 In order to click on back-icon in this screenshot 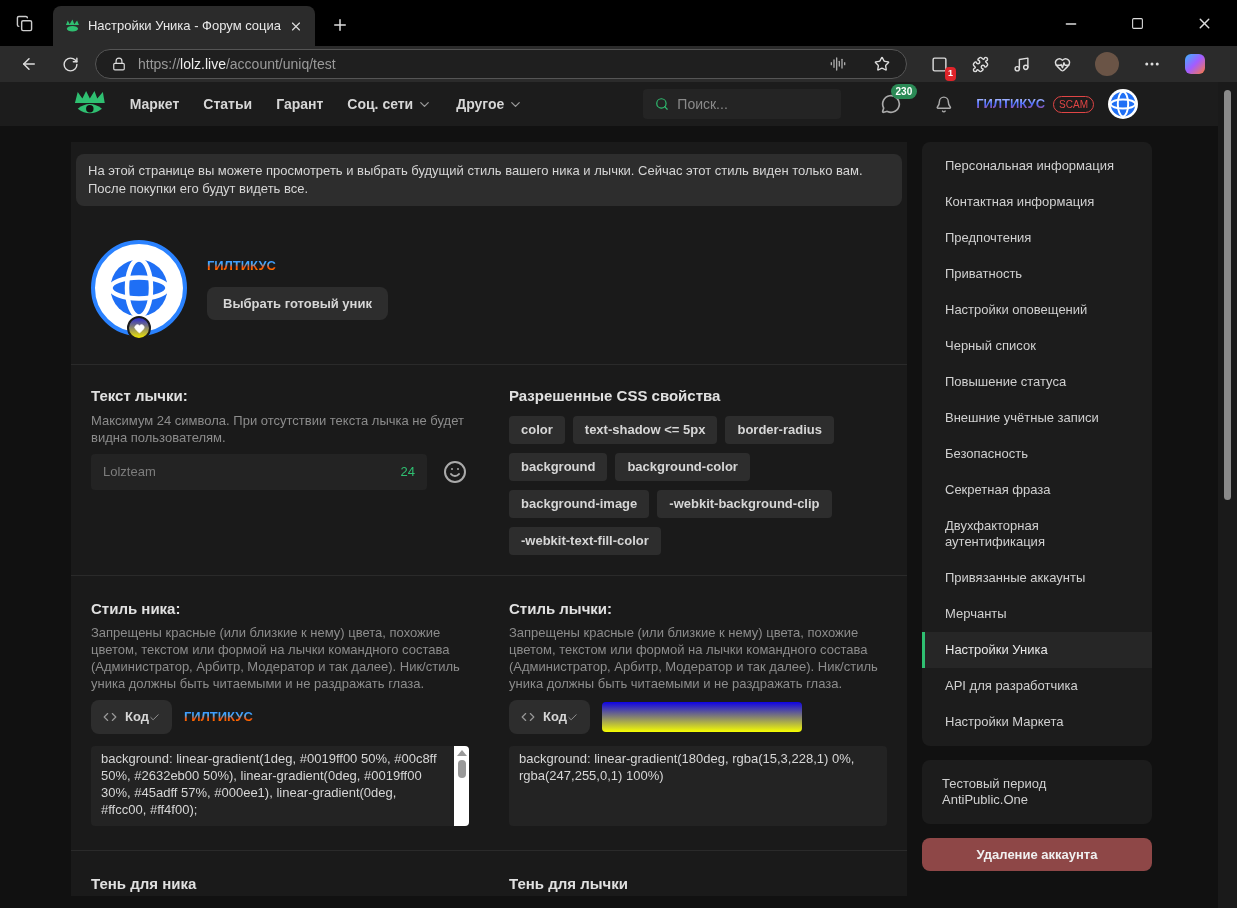, I will do `click(29, 64)`.